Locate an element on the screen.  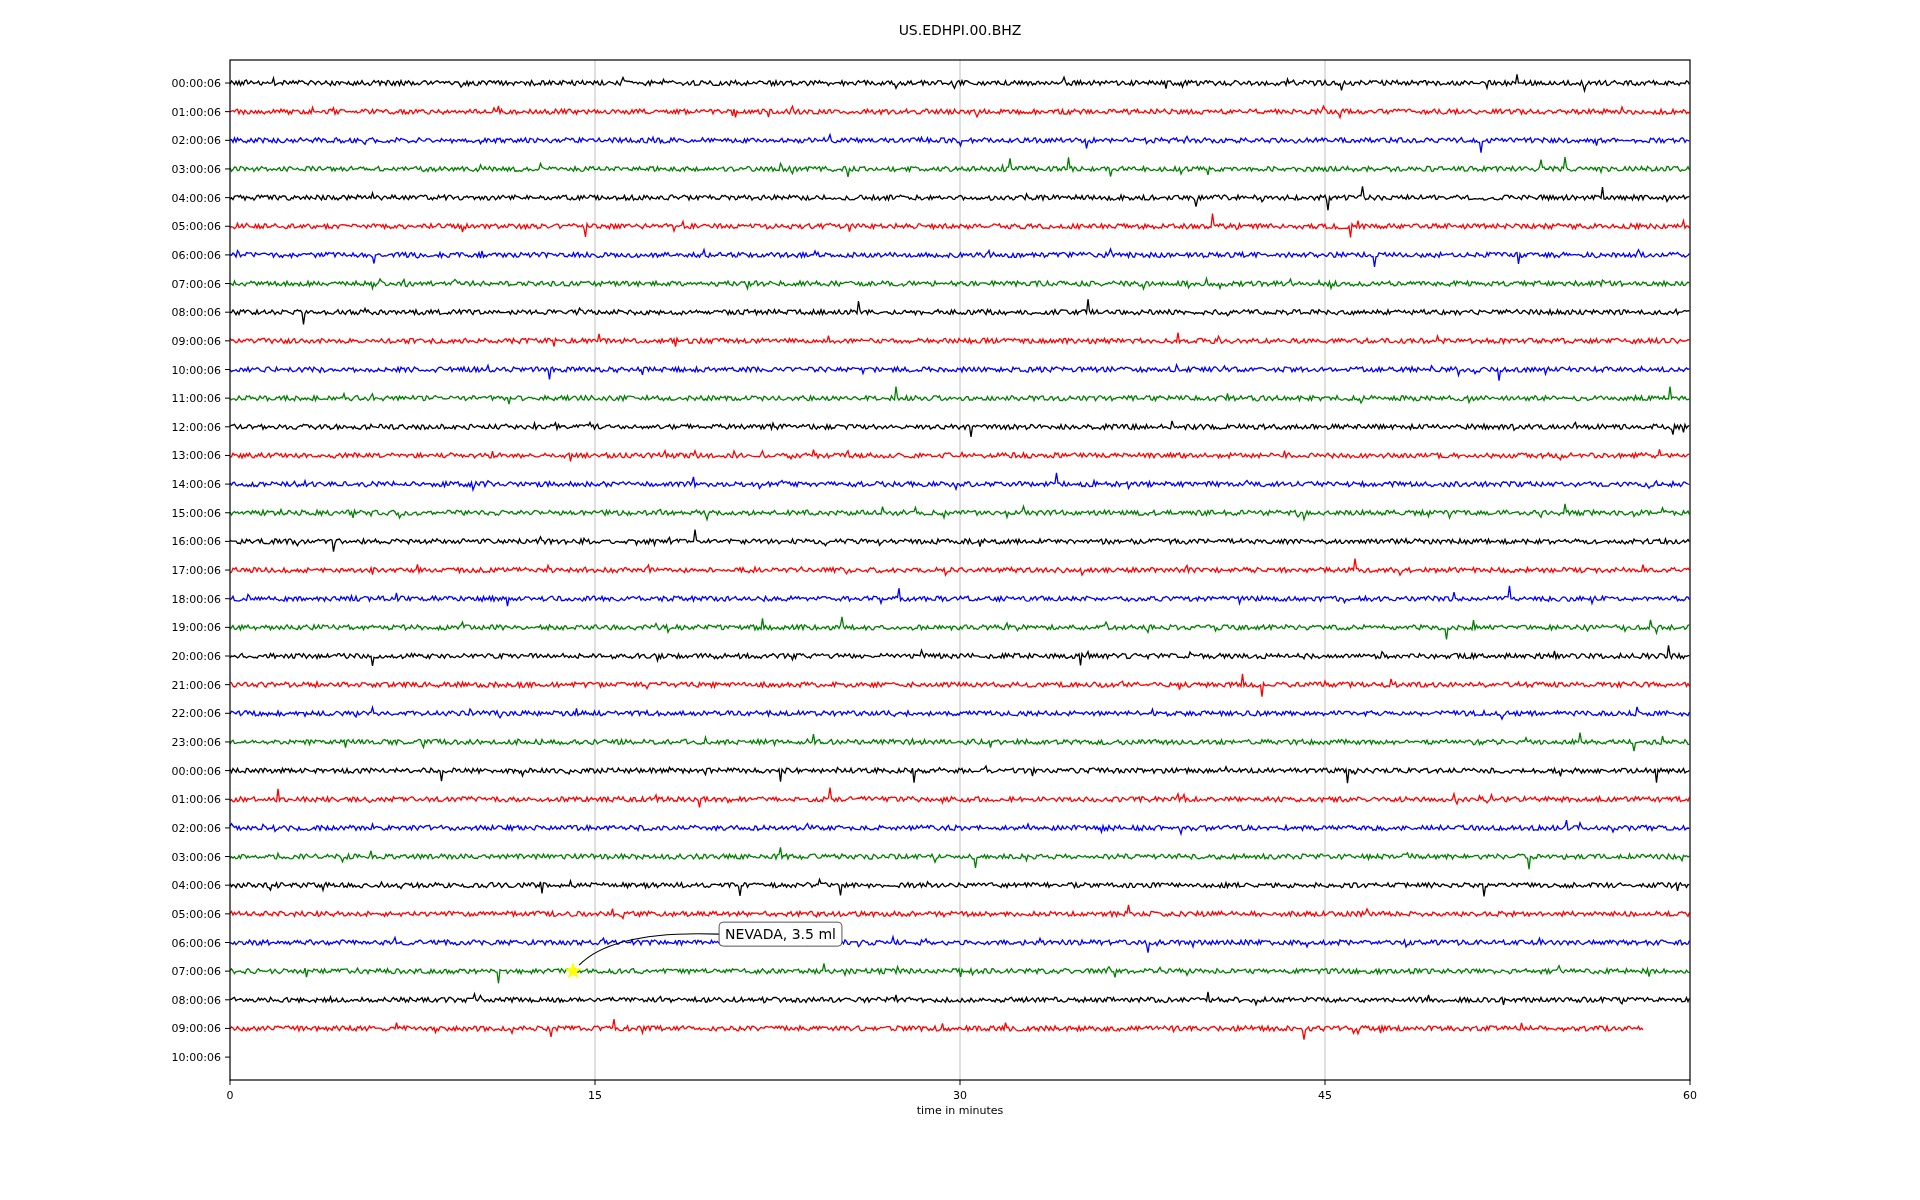
y-tick-label: 15:00:06 is located at coordinates (196, 513).